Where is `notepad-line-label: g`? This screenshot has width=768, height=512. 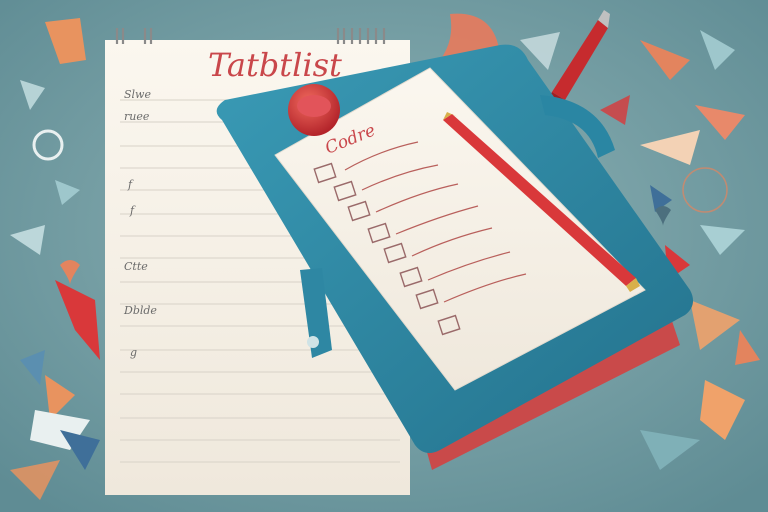 notepad-line-label: g is located at coordinates (133, 352).